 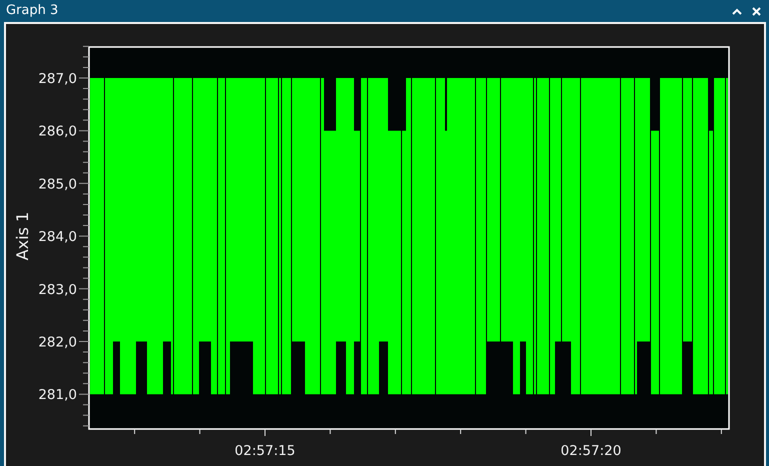 I want to click on y-tick-label: 283,0, so click(x=57, y=290).